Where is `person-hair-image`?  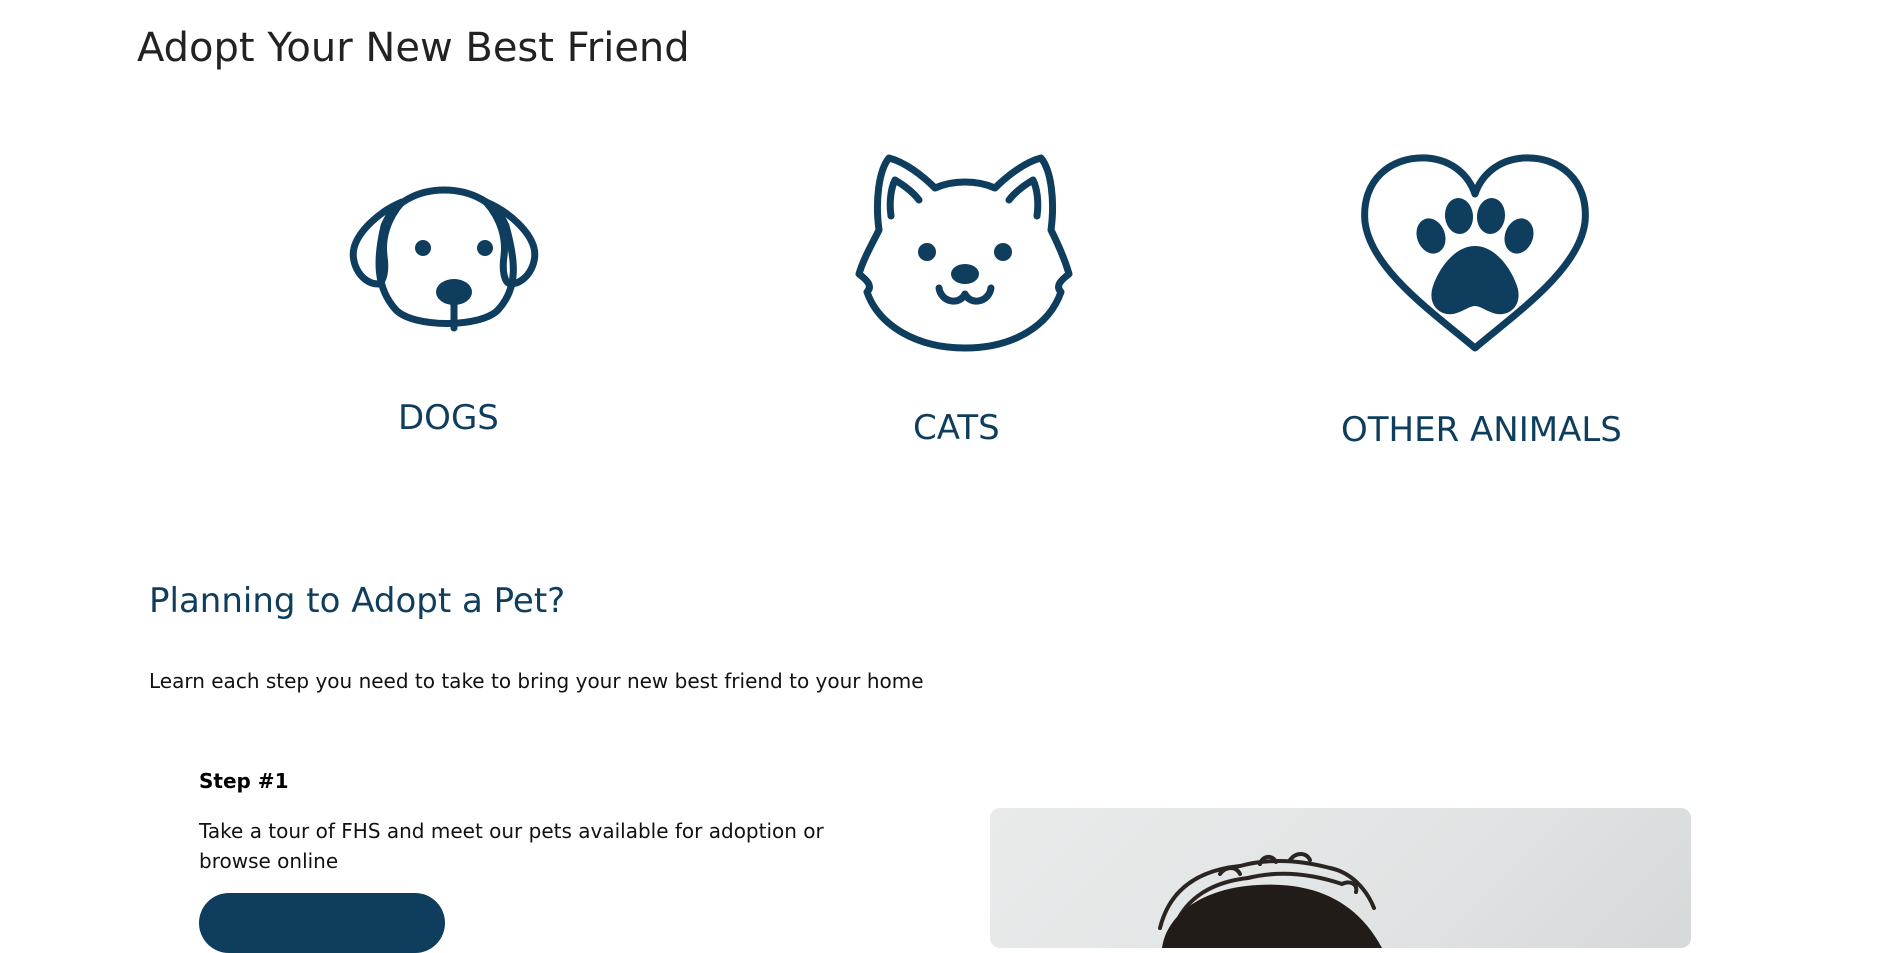
person-hair-image is located at coordinates (1270, 900).